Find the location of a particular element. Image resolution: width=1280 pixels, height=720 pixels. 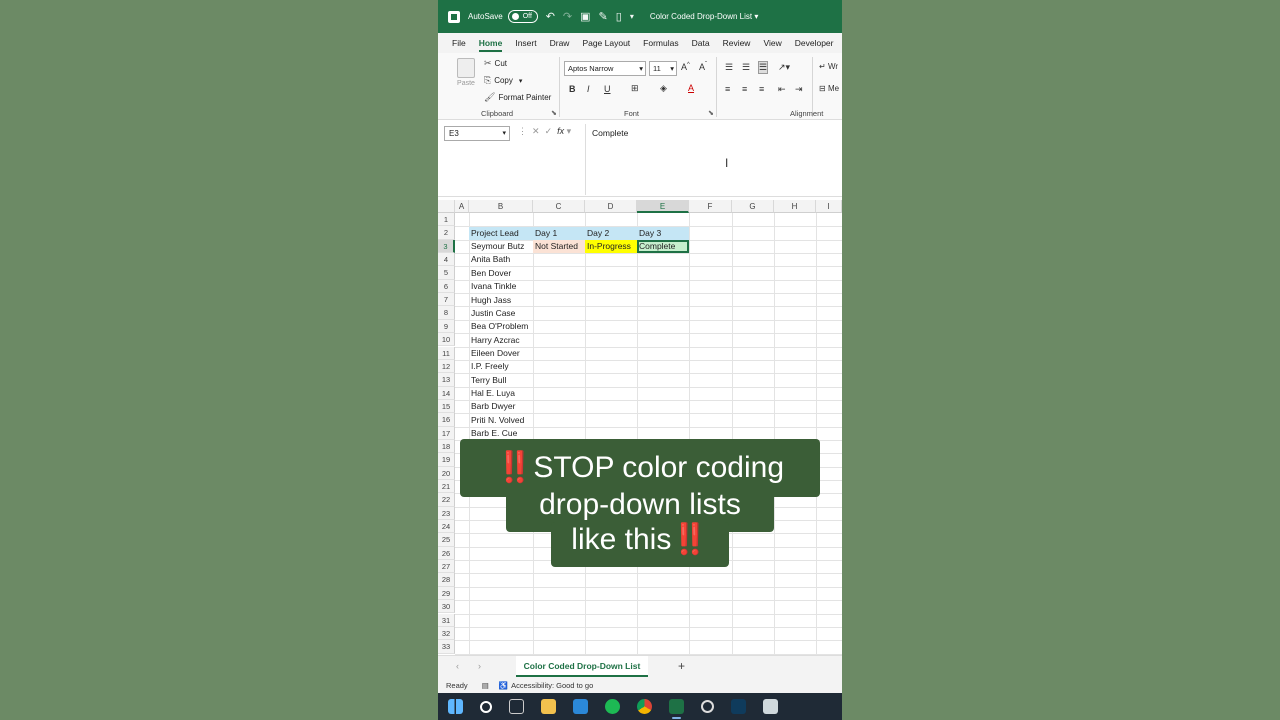

cell-b3: Seymour Butz is located at coordinates (501, 246).